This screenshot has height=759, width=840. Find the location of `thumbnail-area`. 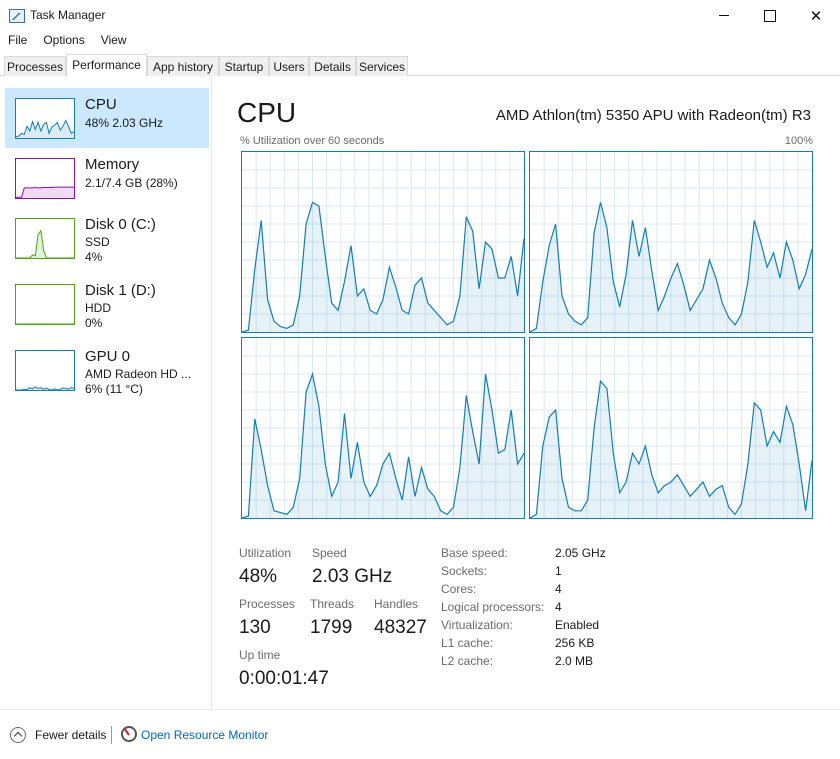

thumbnail-area is located at coordinates (45, 192).